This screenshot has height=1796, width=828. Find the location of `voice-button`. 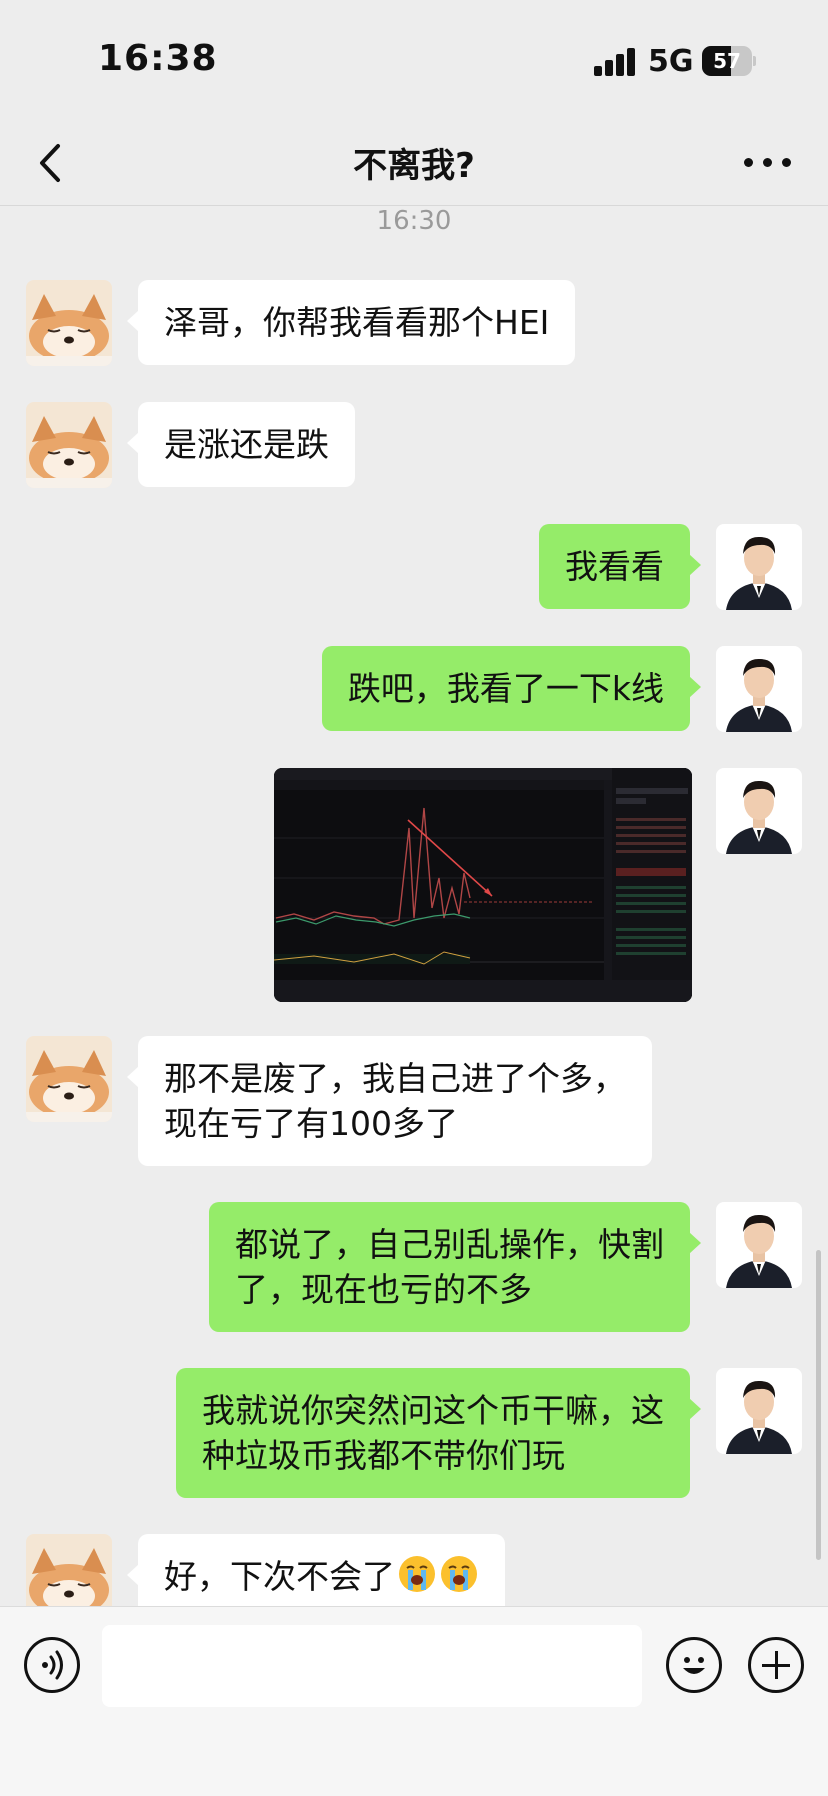

voice-button is located at coordinates (52, 1665).